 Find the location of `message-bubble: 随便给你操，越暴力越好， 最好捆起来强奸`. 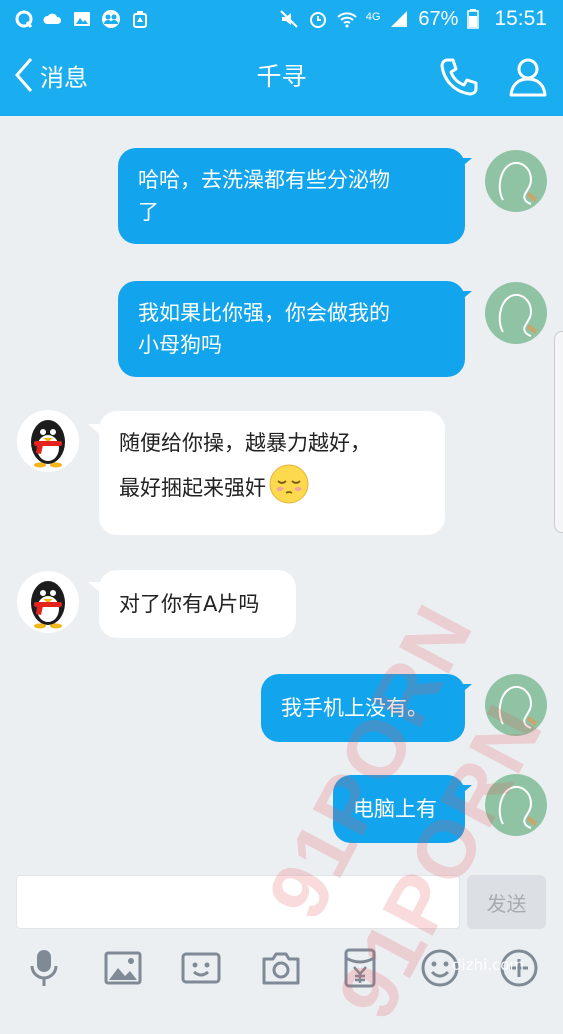

message-bubble: 随便给你操，越暴力越好， 最好捆起来强奸 is located at coordinates (272, 473).